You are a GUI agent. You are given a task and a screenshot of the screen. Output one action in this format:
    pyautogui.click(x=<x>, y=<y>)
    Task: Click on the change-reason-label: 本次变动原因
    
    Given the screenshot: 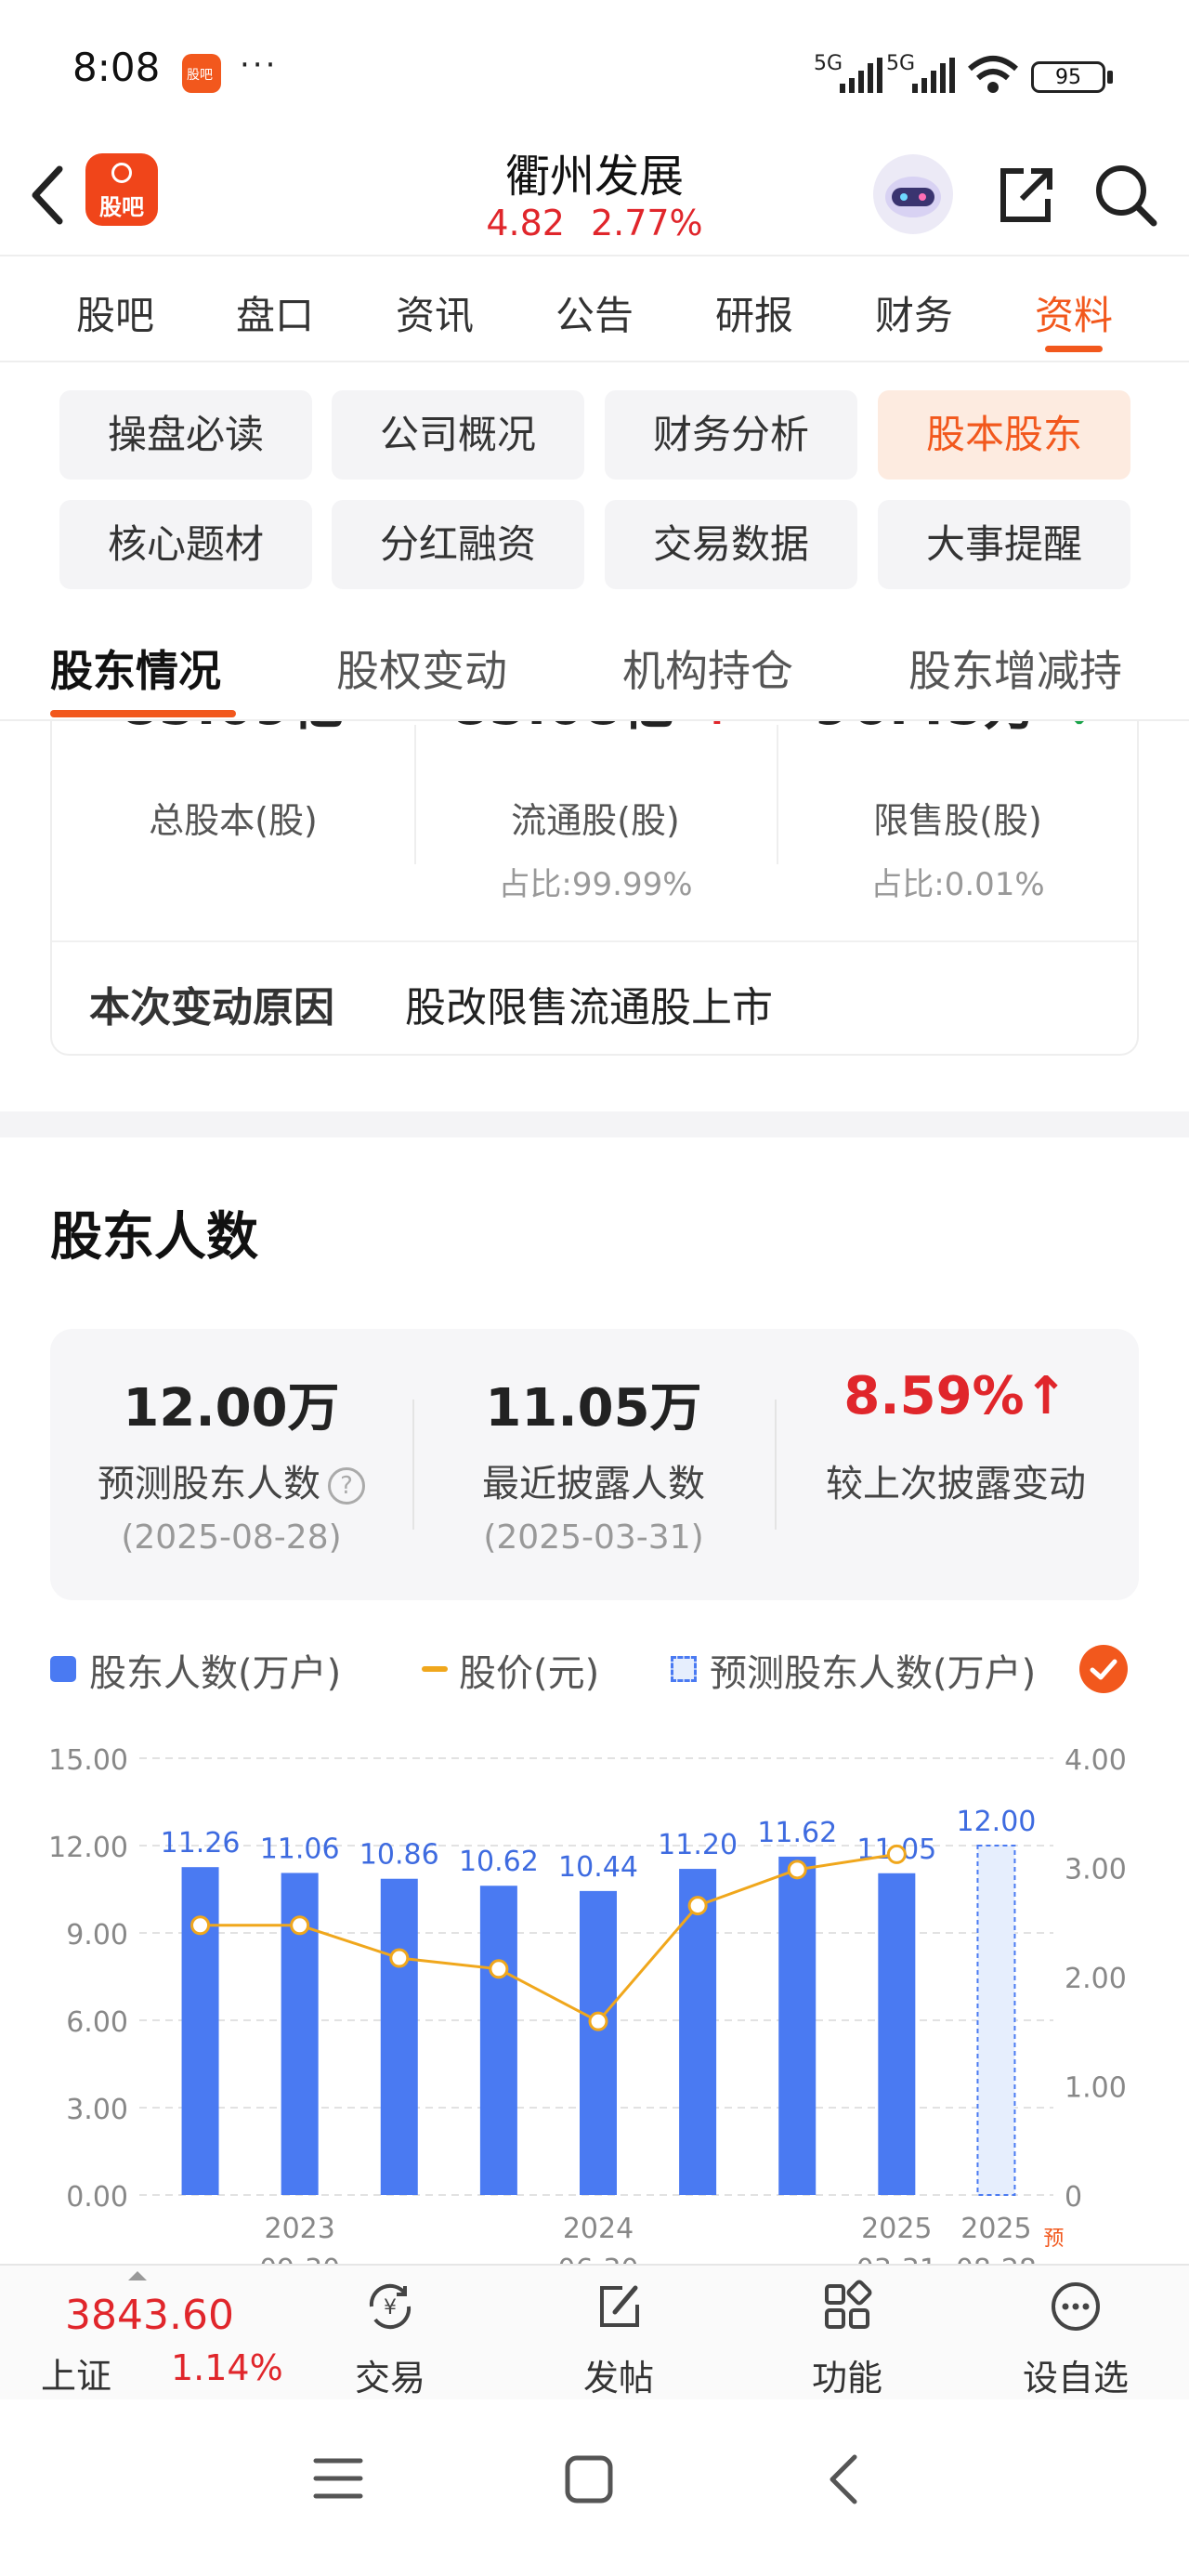 What is the action you would take?
    pyautogui.click(x=212, y=1008)
    